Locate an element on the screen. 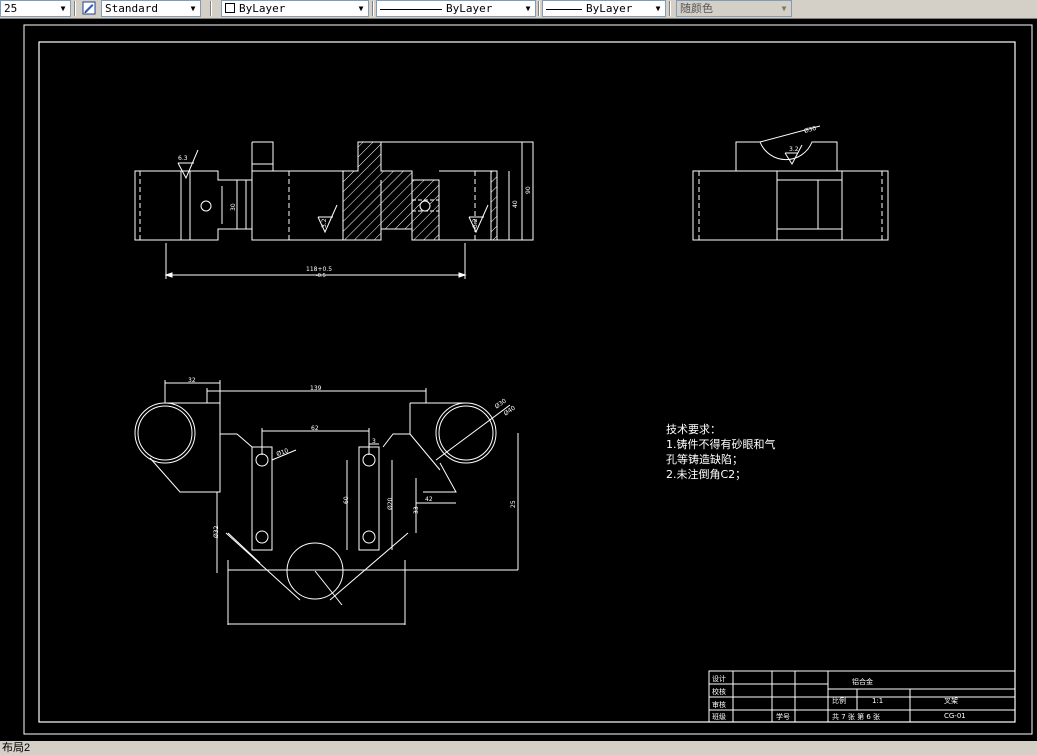 The image size is (1037, 755). dimension-text: Ø20 is located at coordinates (390, 503).